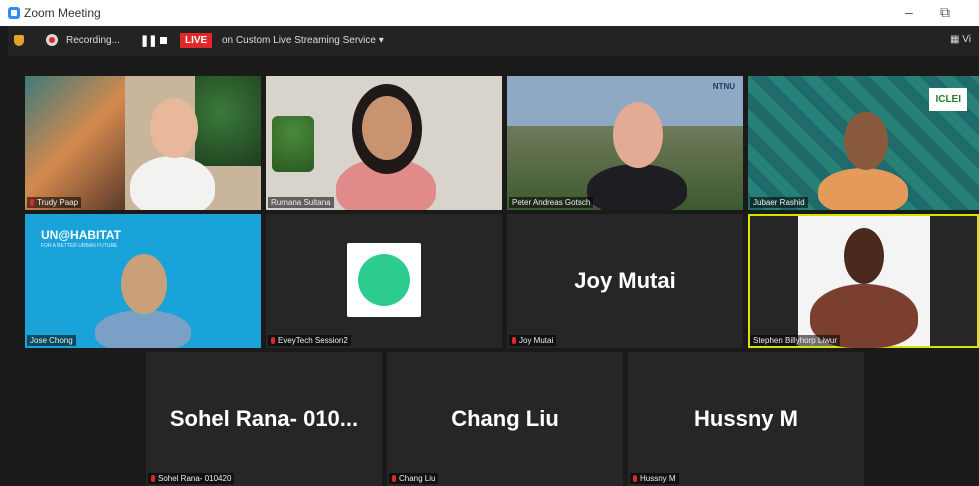 This screenshot has height=486, width=979. Describe the element at coordinates (966, 39) in the screenshot. I see `view-label: Vi` at that location.